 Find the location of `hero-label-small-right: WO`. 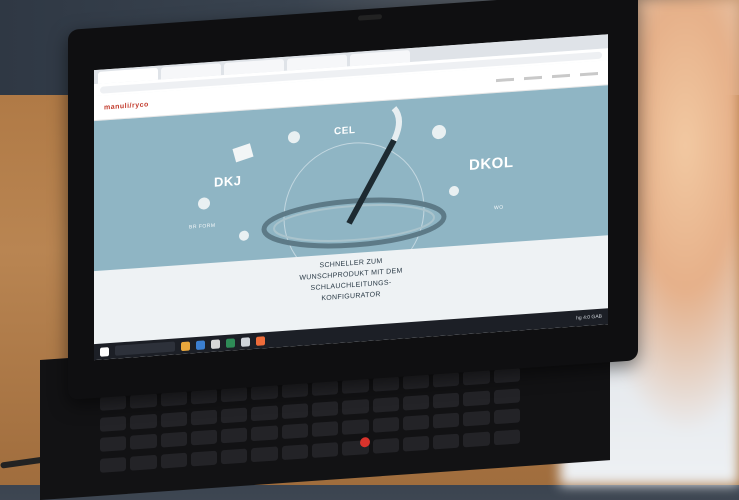

hero-label-small-right: WO is located at coordinates (499, 208).